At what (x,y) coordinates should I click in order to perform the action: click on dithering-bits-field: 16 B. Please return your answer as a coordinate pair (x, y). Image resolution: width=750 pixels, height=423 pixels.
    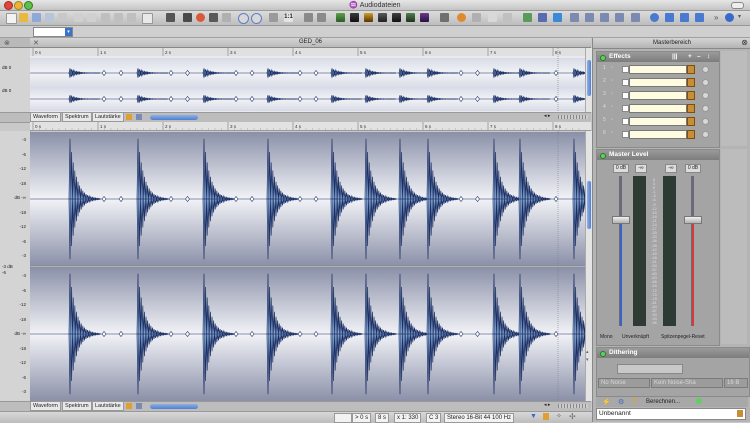
    Looking at the image, I should click on (736, 383).